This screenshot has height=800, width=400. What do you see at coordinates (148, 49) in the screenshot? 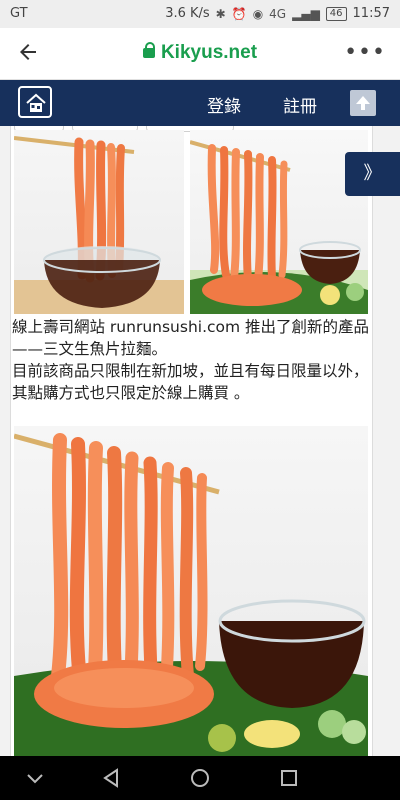
I see `lock-icon` at bounding box center [148, 49].